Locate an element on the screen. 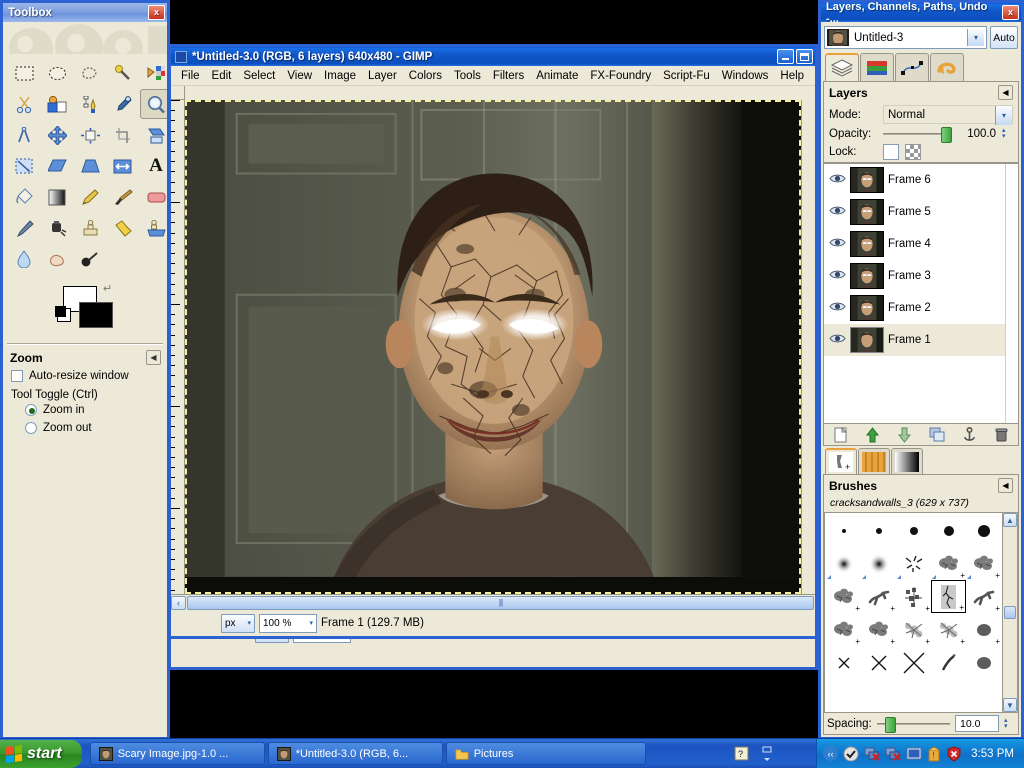  reset-colors-icon is located at coordinates (63, 314).